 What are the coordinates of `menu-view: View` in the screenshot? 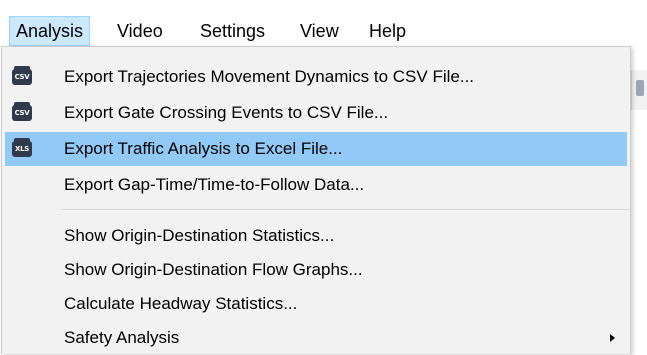 It's located at (319, 31).